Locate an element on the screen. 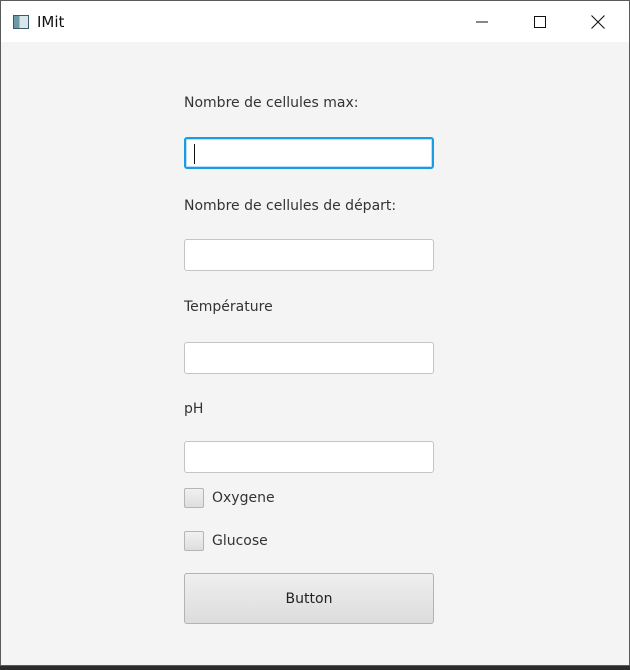 This screenshot has width=630, height=670. oxygene-checkbox-row: Oxygene is located at coordinates (229, 498).